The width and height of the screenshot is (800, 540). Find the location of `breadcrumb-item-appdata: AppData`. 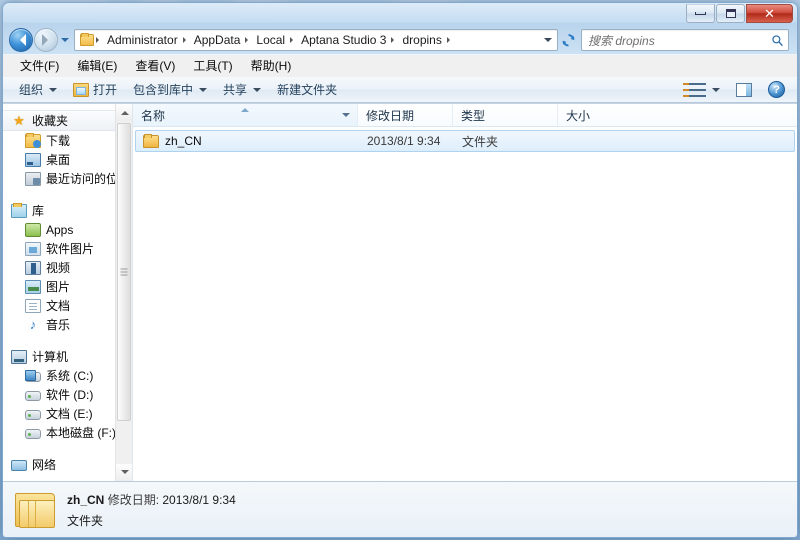

breadcrumb-item-appdata: AppData is located at coordinates (217, 40).